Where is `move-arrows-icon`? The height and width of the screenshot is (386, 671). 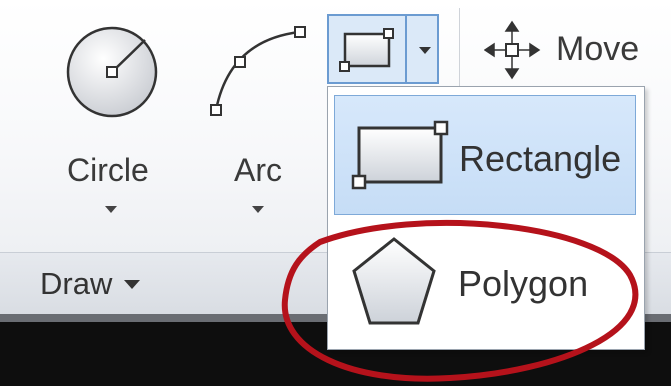 move-arrows-icon is located at coordinates (512, 50).